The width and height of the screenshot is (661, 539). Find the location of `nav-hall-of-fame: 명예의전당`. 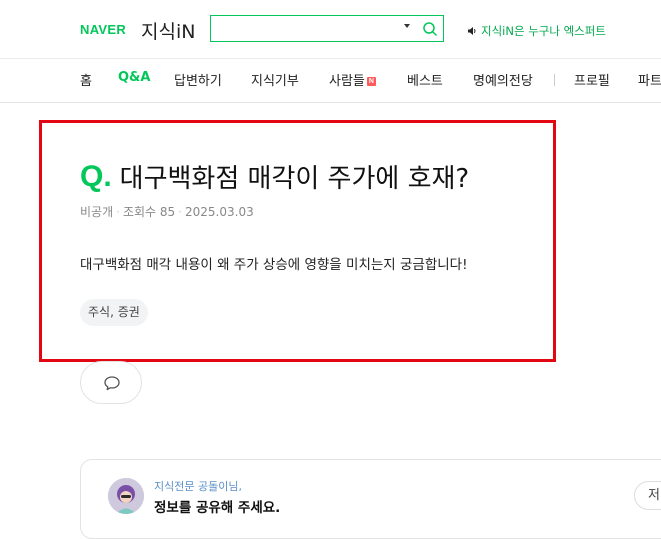

nav-hall-of-fame: 명예의전당 is located at coordinates (503, 79).